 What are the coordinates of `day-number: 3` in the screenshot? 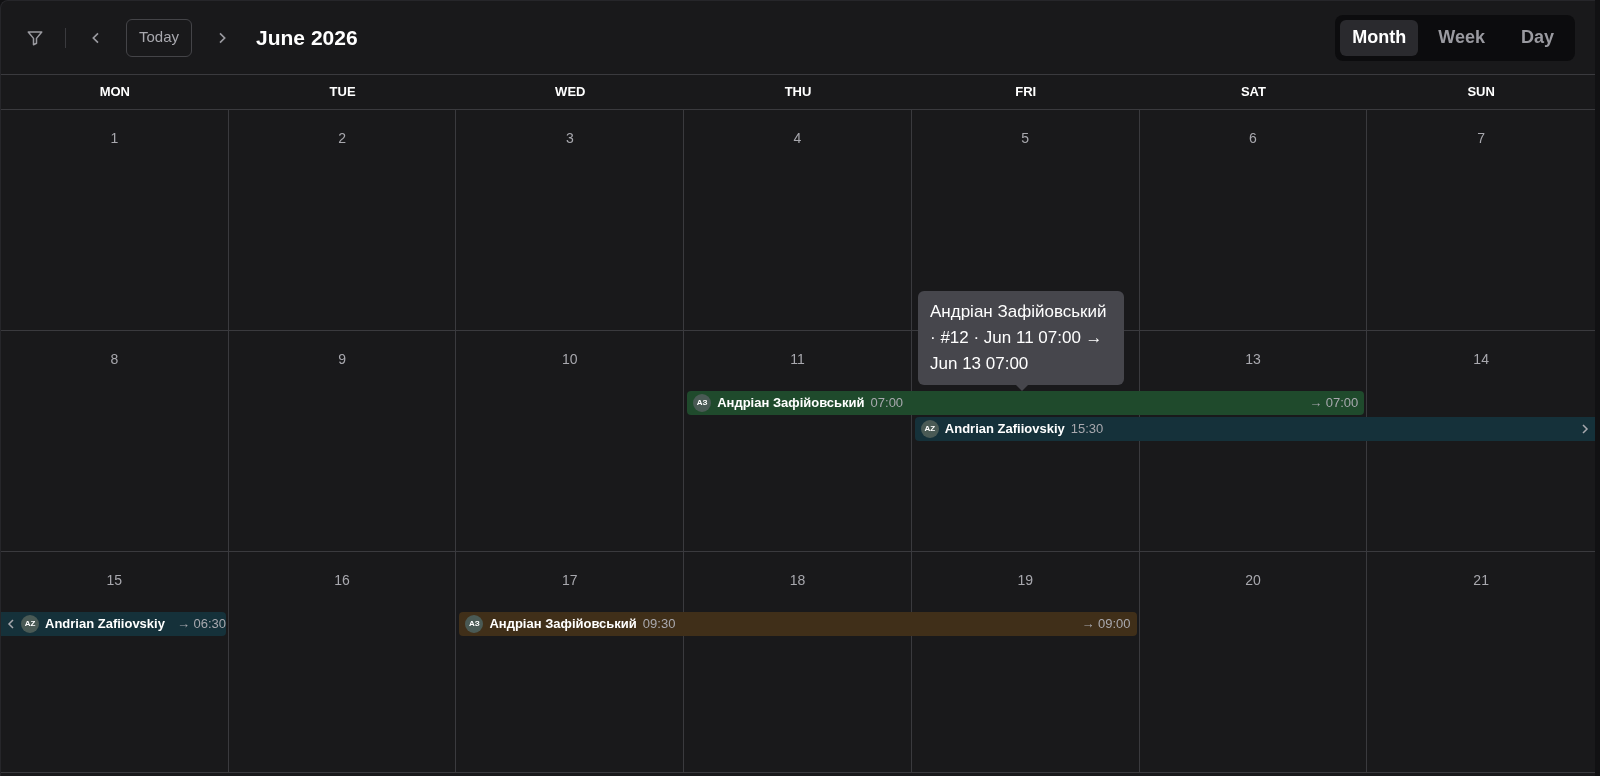 It's located at (569, 138).